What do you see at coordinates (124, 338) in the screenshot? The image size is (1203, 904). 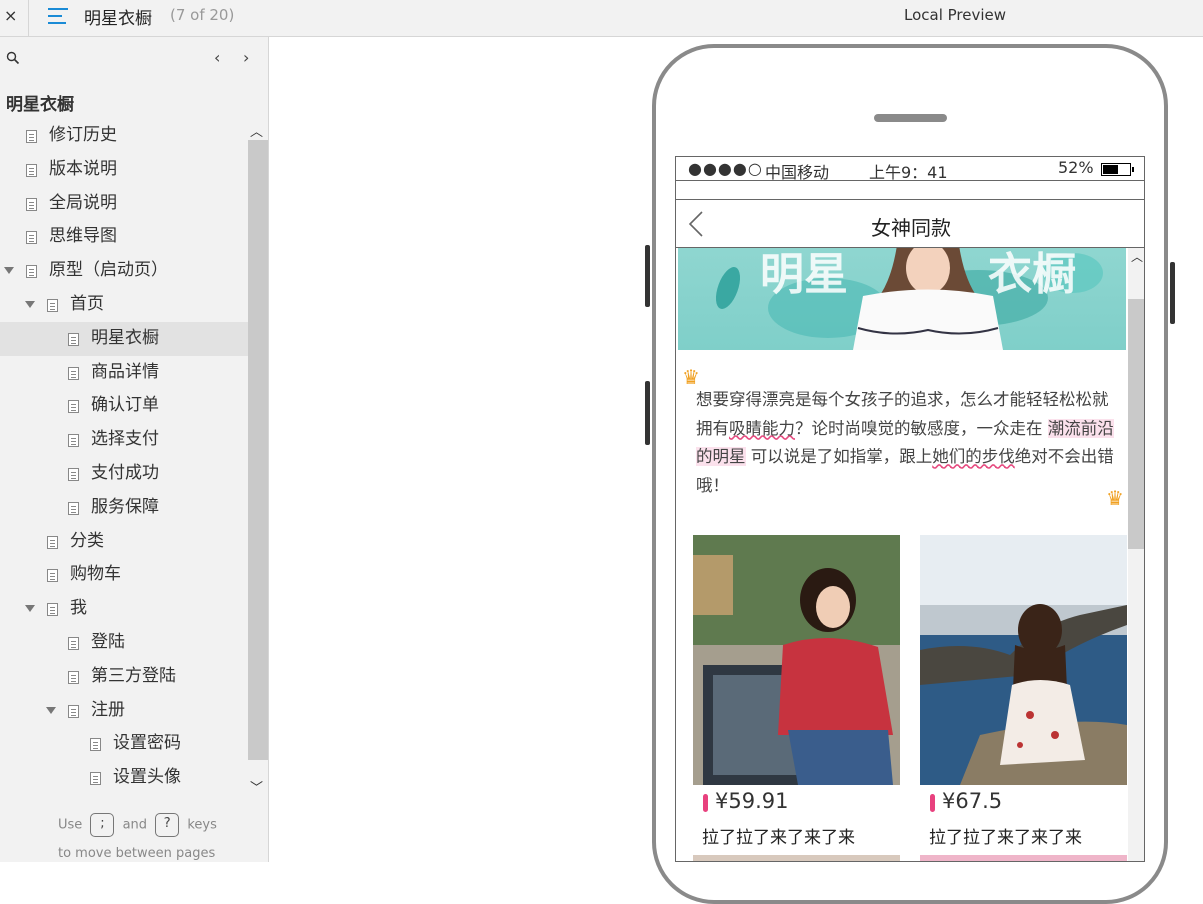 I see `sidebar-item: 明星衣橱` at bounding box center [124, 338].